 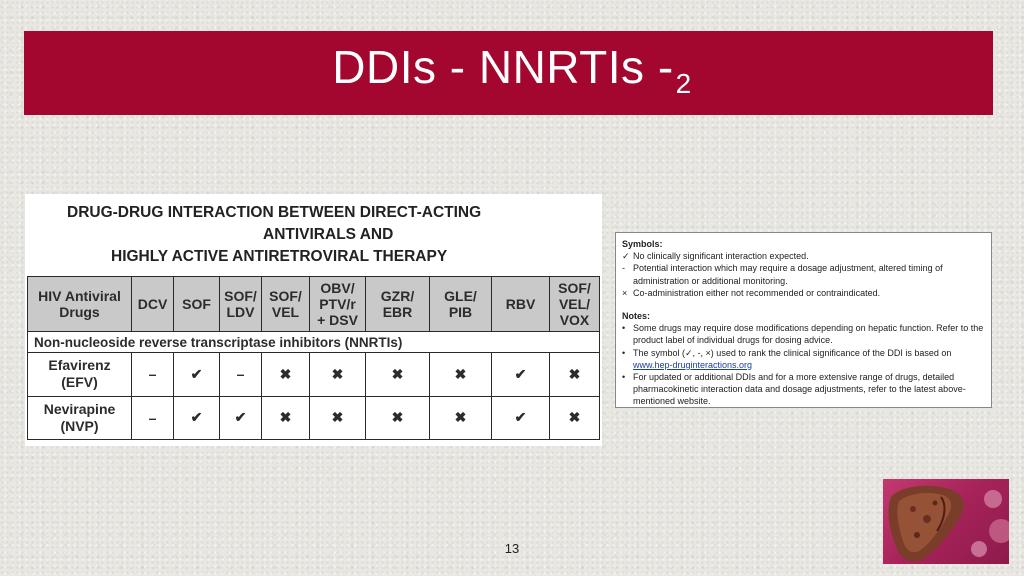 I want to click on column-header-sof: SOF, so click(x=196, y=304).